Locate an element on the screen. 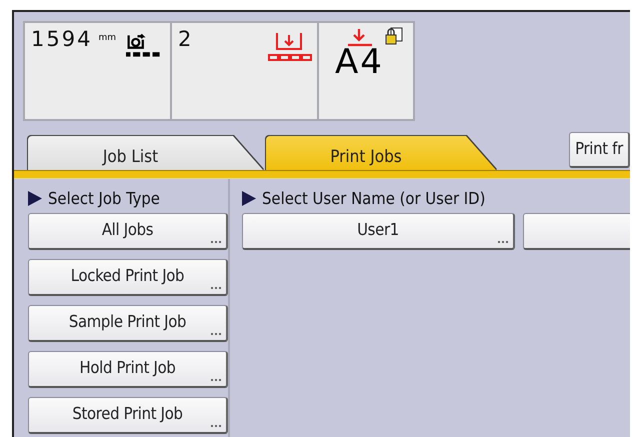  job-type-button: All Jobs is located at coordinates (128, 231).